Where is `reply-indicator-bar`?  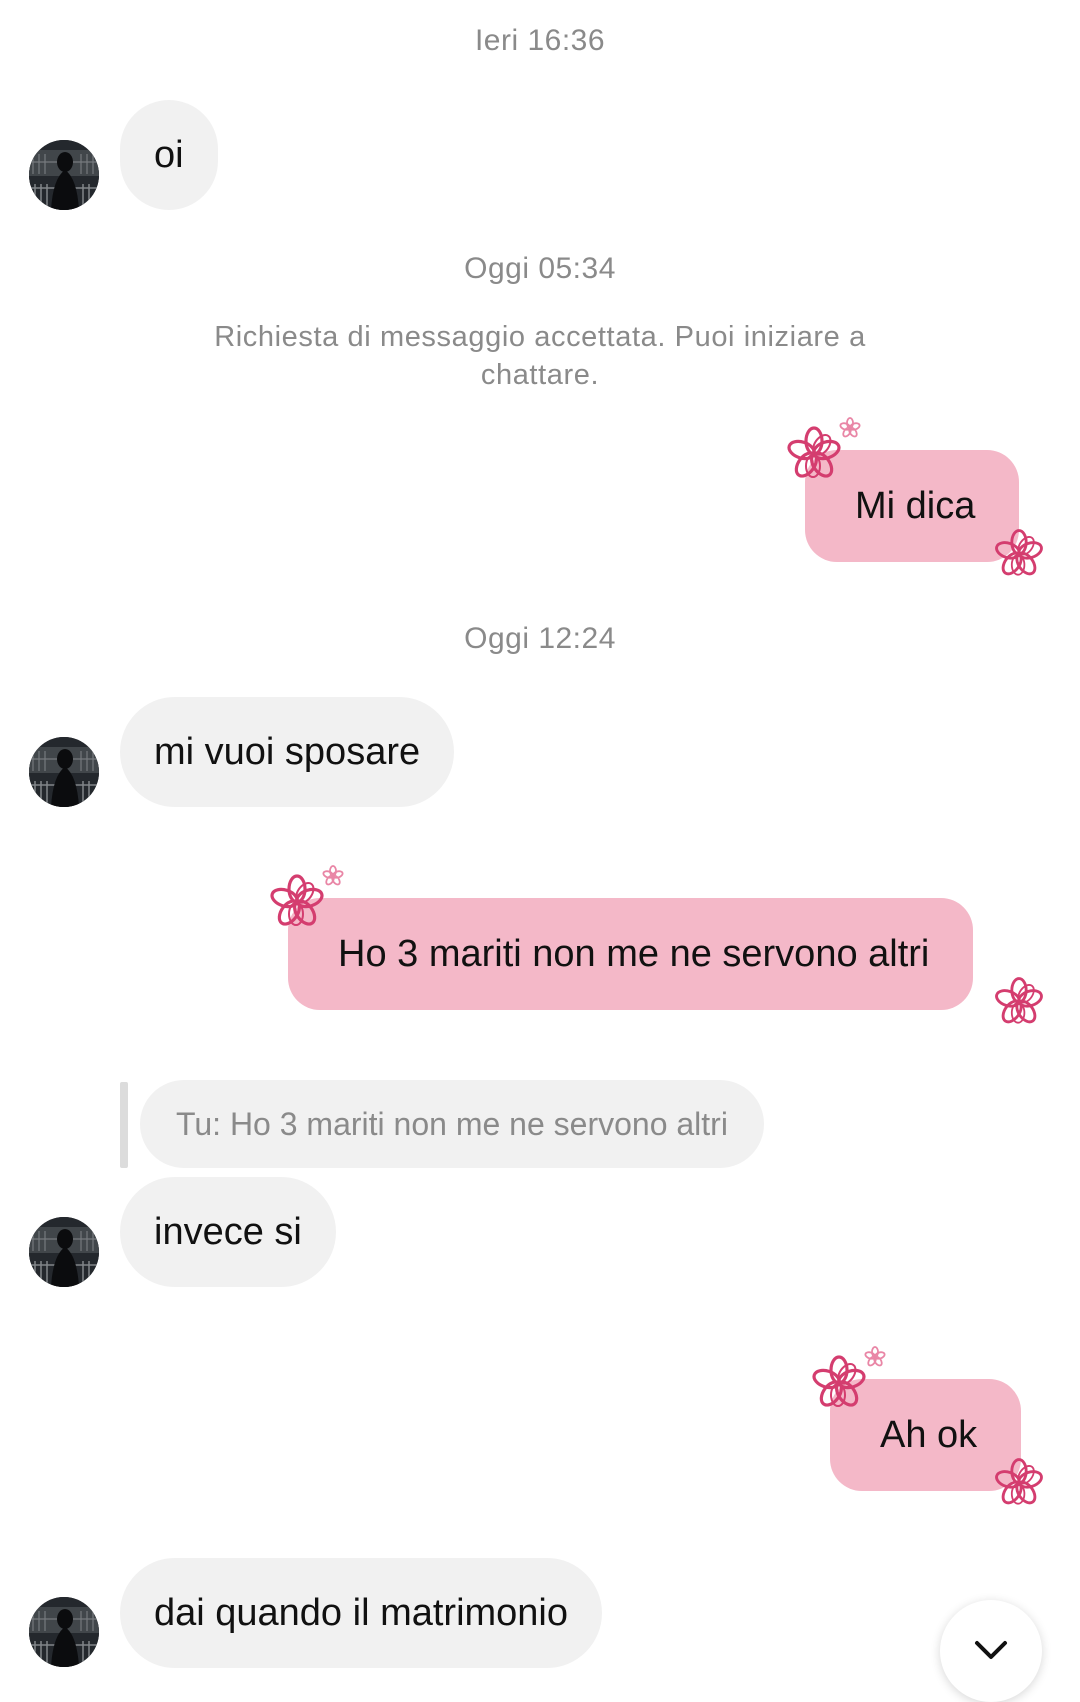 reply-indicator-bar is located at coordinates (124, 1125).